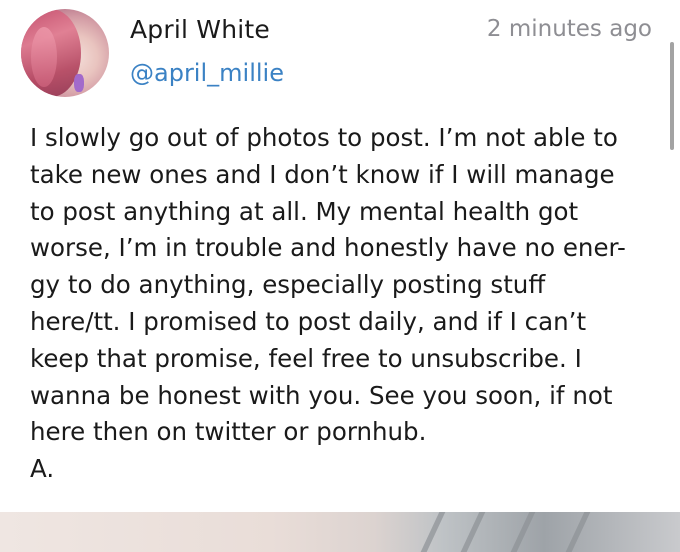 The width and height of the screenshot is (680, 552). Describe the element at coordinates (79, 83) in the screenshot. I see `avatar-earring` at that location.